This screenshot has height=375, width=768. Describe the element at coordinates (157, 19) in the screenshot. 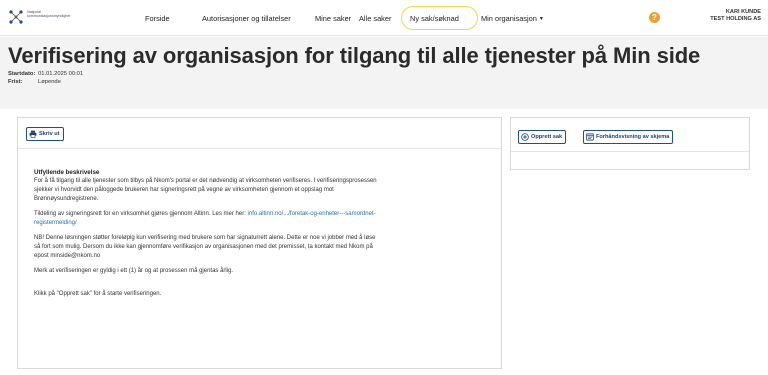

I see `nav-forside: Forside` at that location.